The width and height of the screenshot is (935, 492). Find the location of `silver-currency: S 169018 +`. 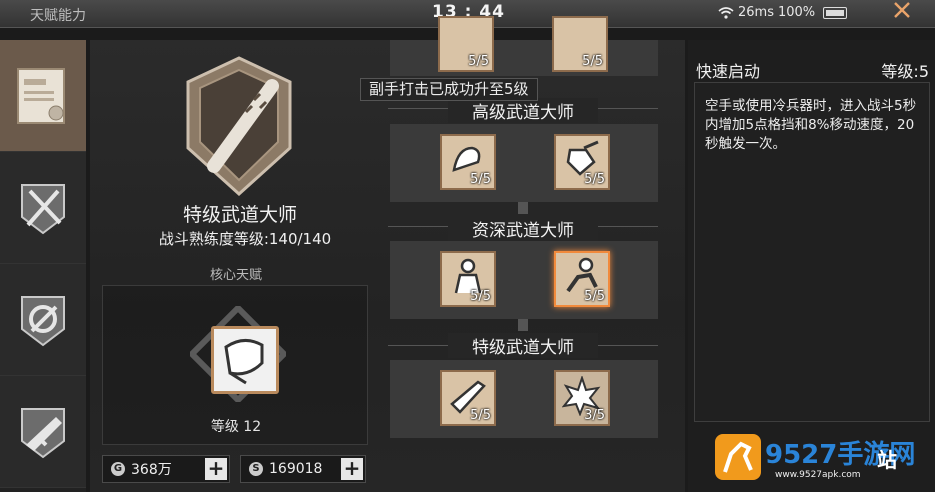

silver-currency: S 169018 + is located at coordinates (303, 469).